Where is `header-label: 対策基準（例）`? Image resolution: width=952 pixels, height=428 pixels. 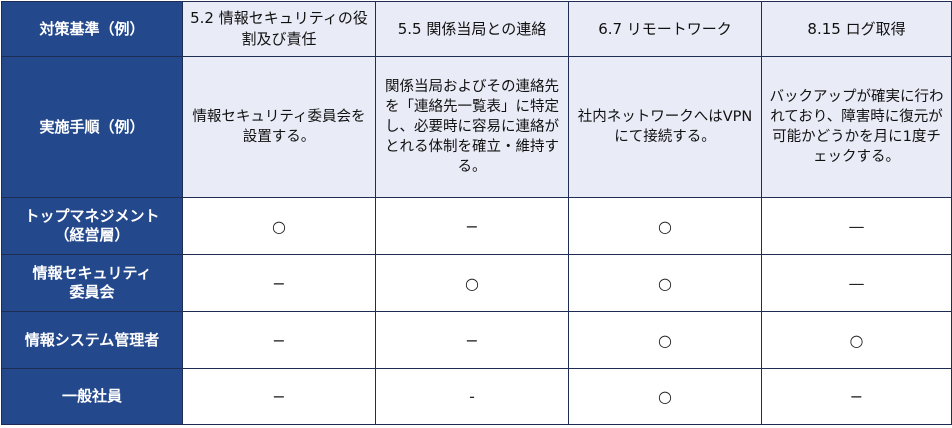
header-label: 対策基準（例） is located at coordinates (92, 28).